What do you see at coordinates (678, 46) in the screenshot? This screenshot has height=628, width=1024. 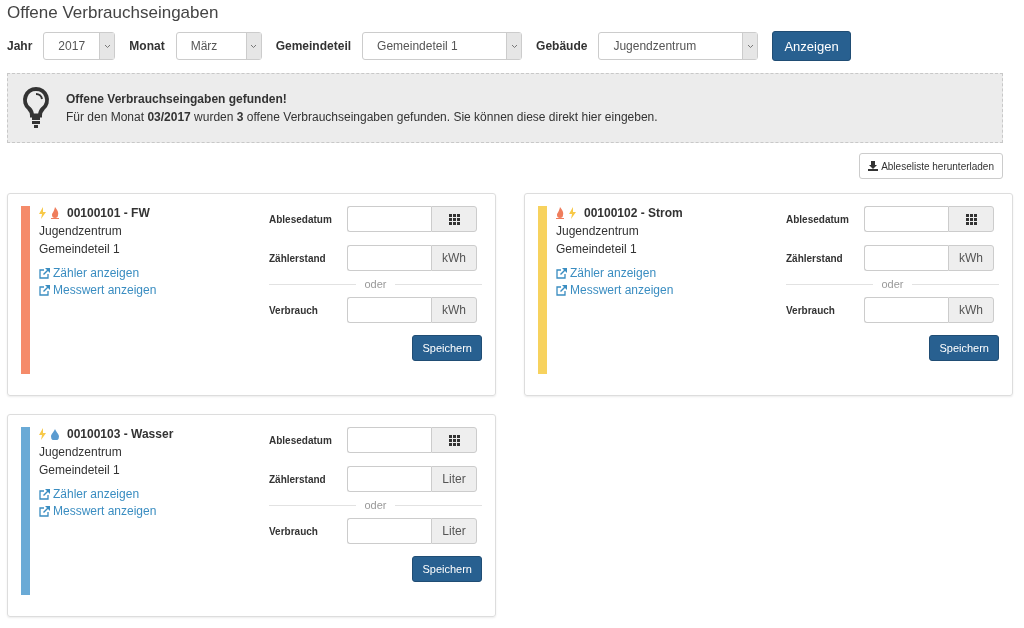 I see `select-field: Jugendzentrum` at bounding box center [678, 46].